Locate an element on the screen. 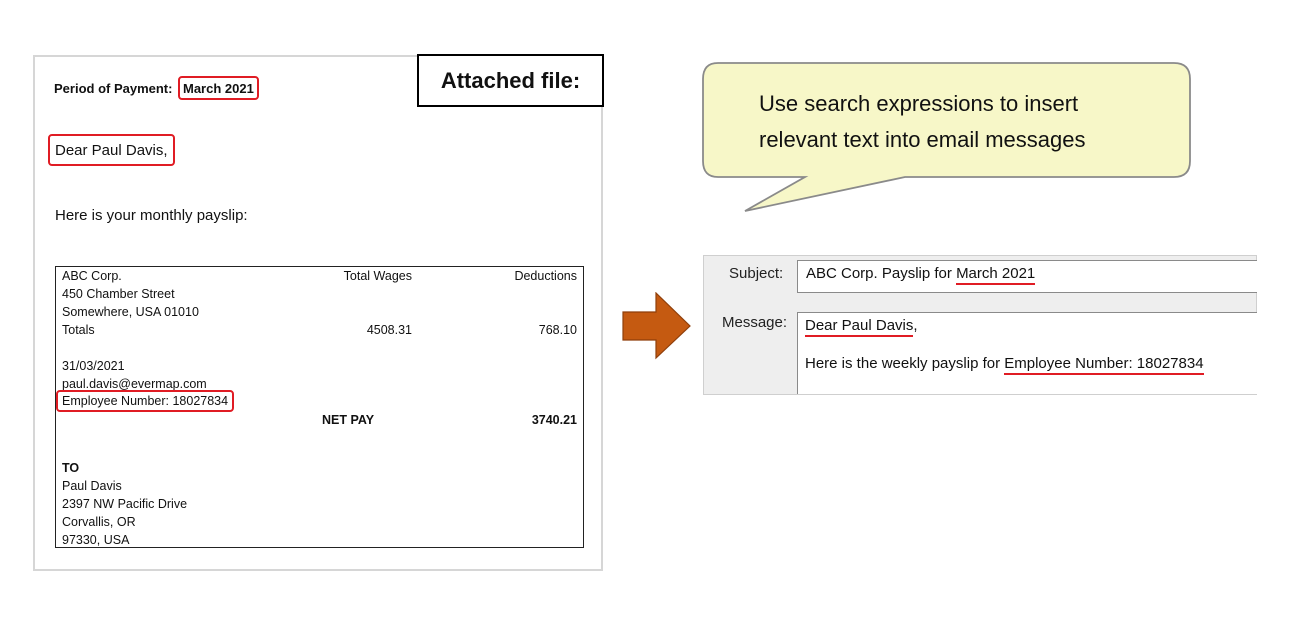 This screenshot has height=622, width=1290. to-city: Corvallis, OR is located at coordinates (99, 522).